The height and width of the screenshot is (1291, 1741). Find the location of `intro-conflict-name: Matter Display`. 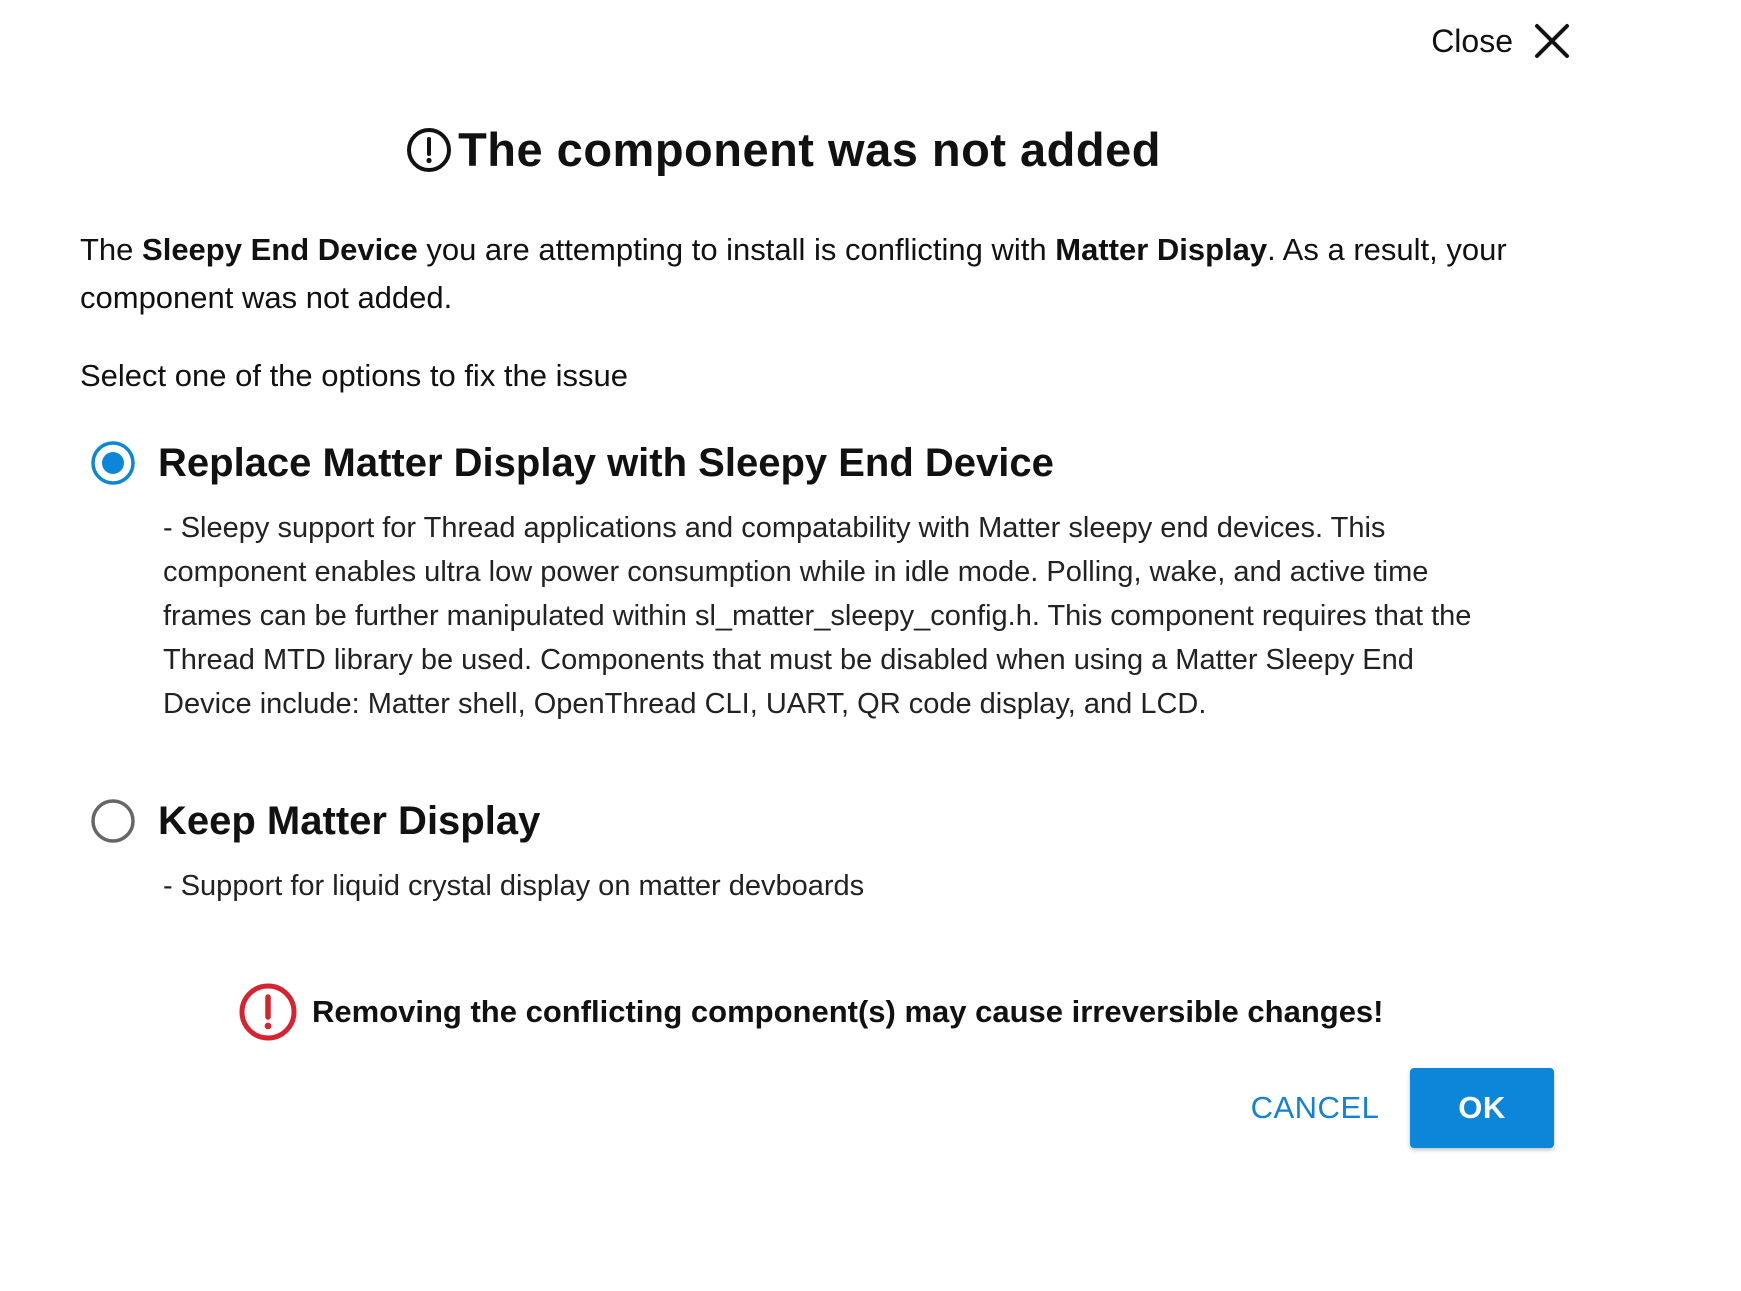

intro-conflict-name: Matter Display is located at coordinates (1161, 249).